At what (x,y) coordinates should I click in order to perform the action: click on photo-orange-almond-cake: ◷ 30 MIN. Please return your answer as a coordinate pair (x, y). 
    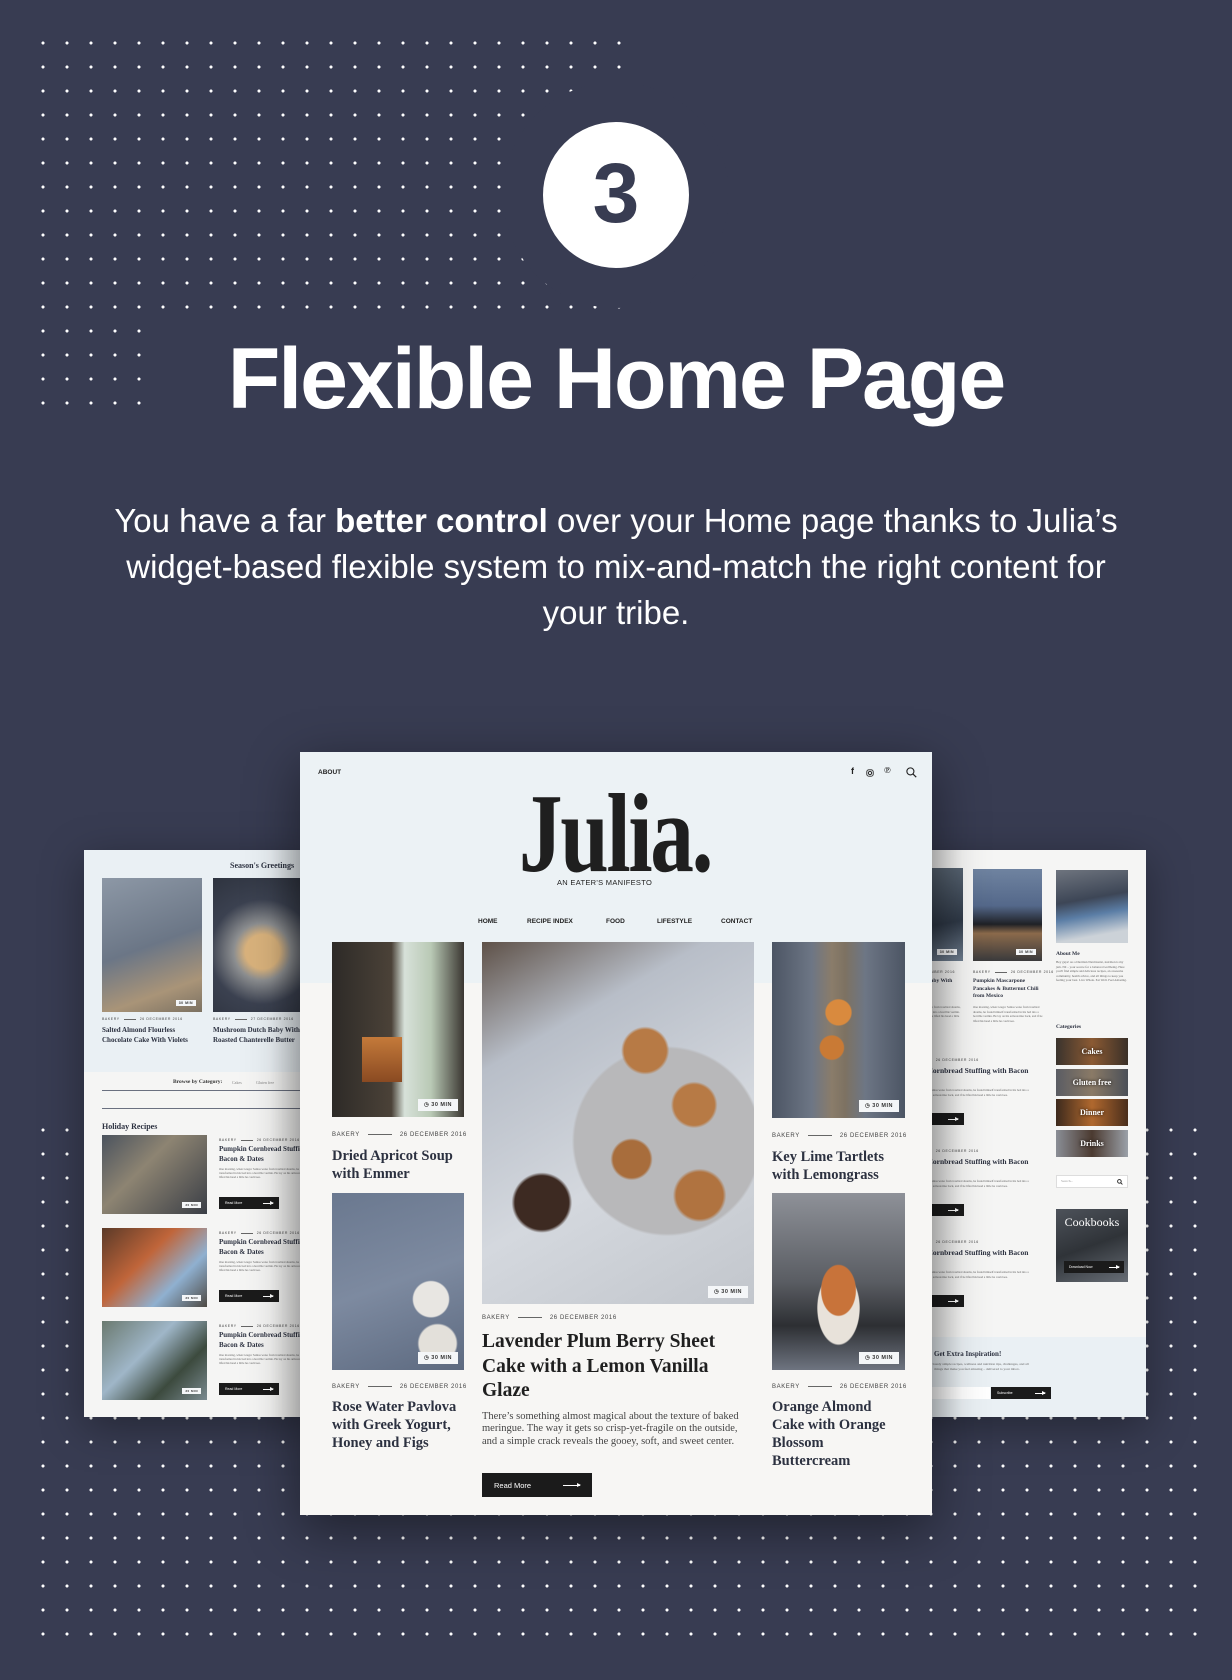
    Looking at the image, I should click on (838, 1281).